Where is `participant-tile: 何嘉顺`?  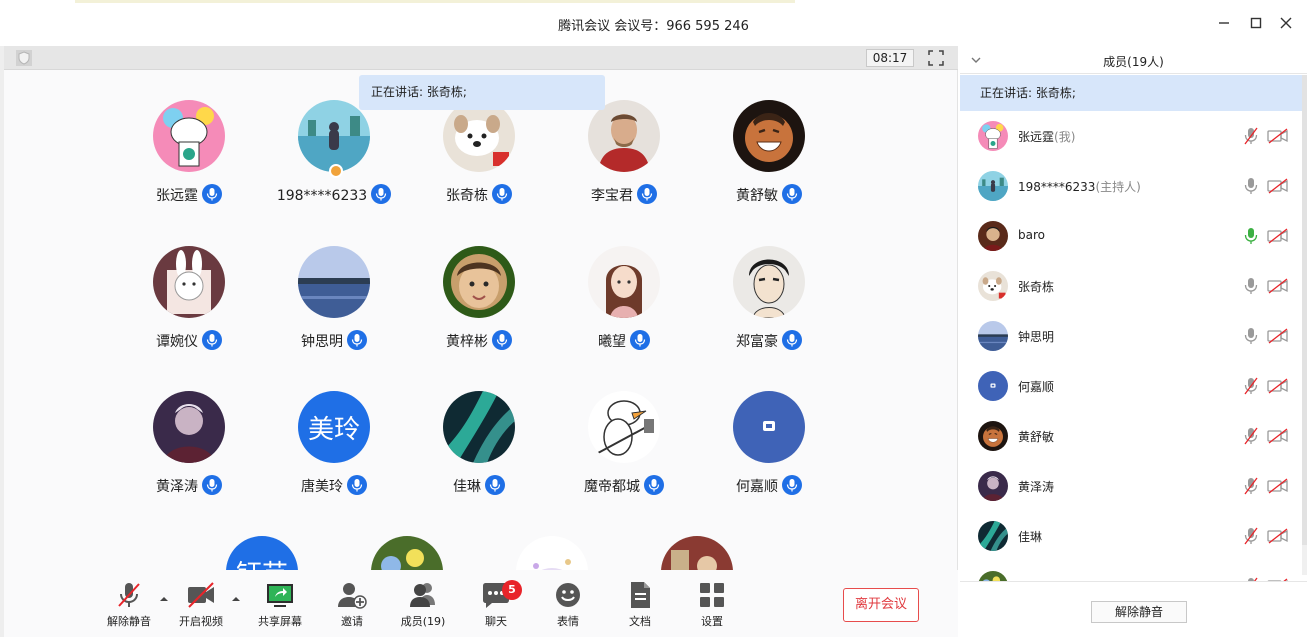
participant-tile: 何嘉顺 is located at coordinates (769, 446).